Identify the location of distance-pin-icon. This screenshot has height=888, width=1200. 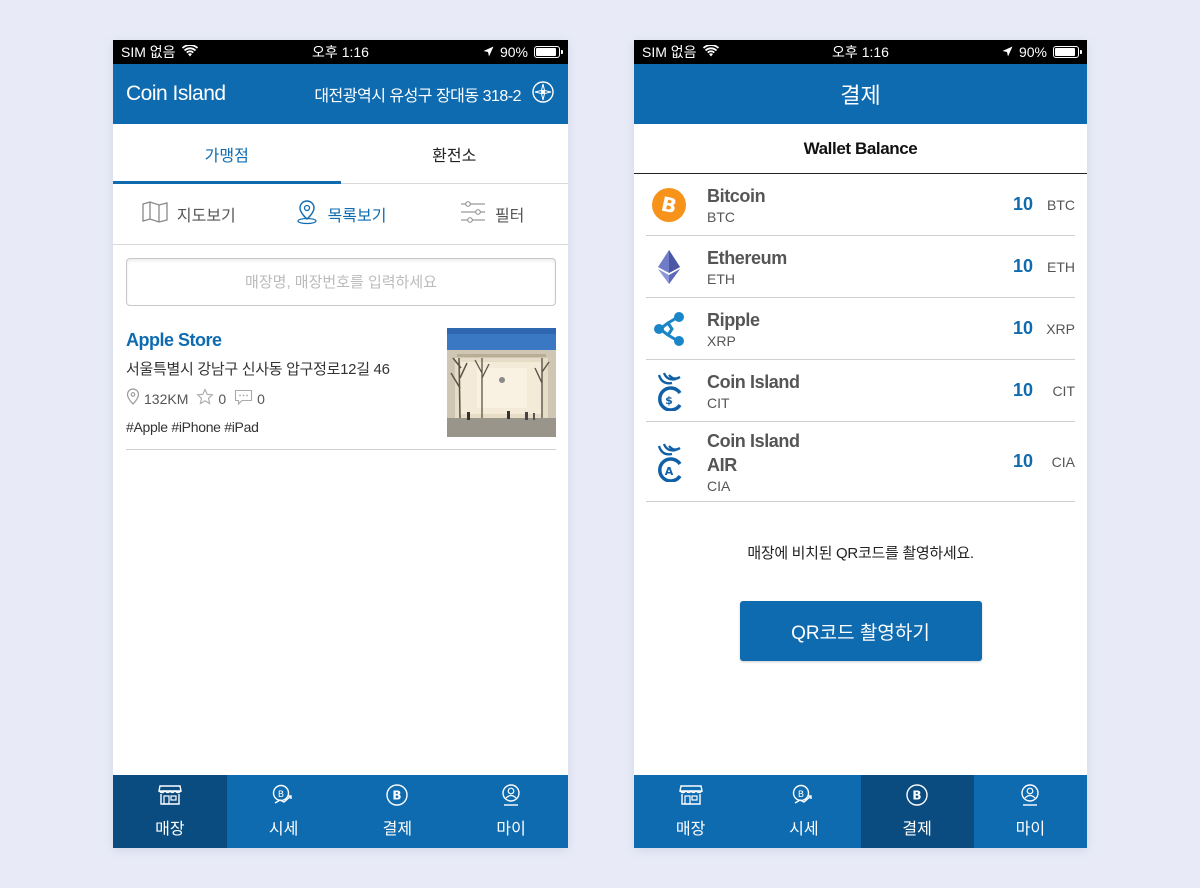
(133, 398).